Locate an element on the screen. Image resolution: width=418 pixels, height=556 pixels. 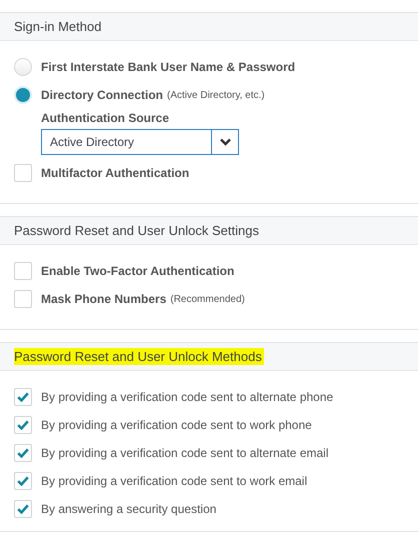
section-title: Password Reset and User Unlock Methods is located at coordinates (139, 356).